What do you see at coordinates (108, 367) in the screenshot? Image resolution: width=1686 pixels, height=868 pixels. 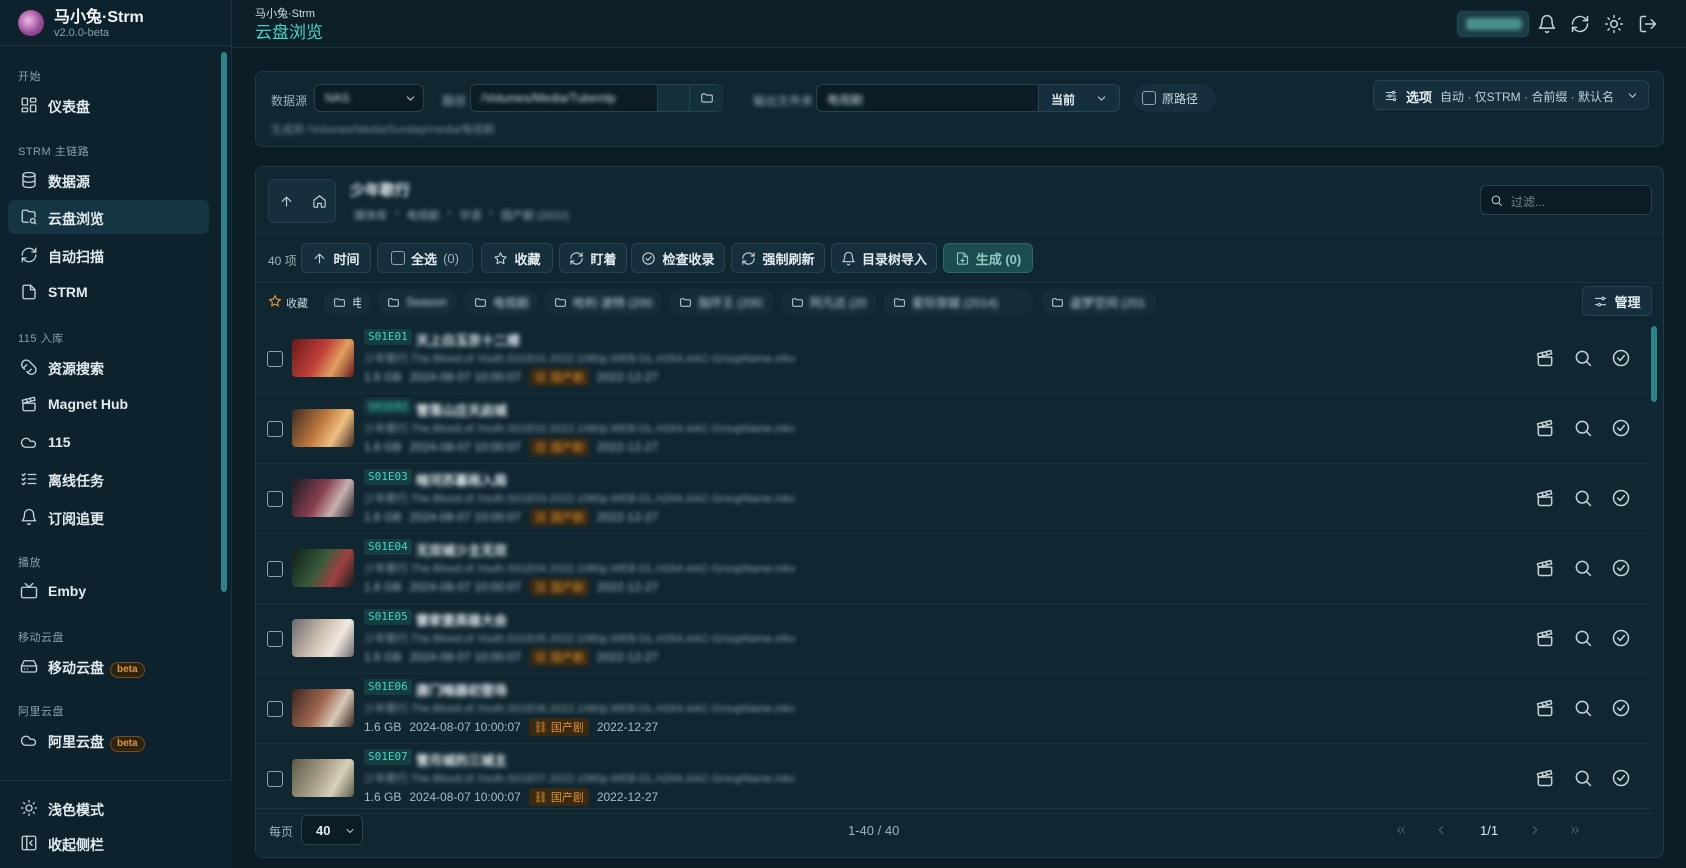 I see `sidebar-item: 资源搜索` at bounding box center [108, 367].